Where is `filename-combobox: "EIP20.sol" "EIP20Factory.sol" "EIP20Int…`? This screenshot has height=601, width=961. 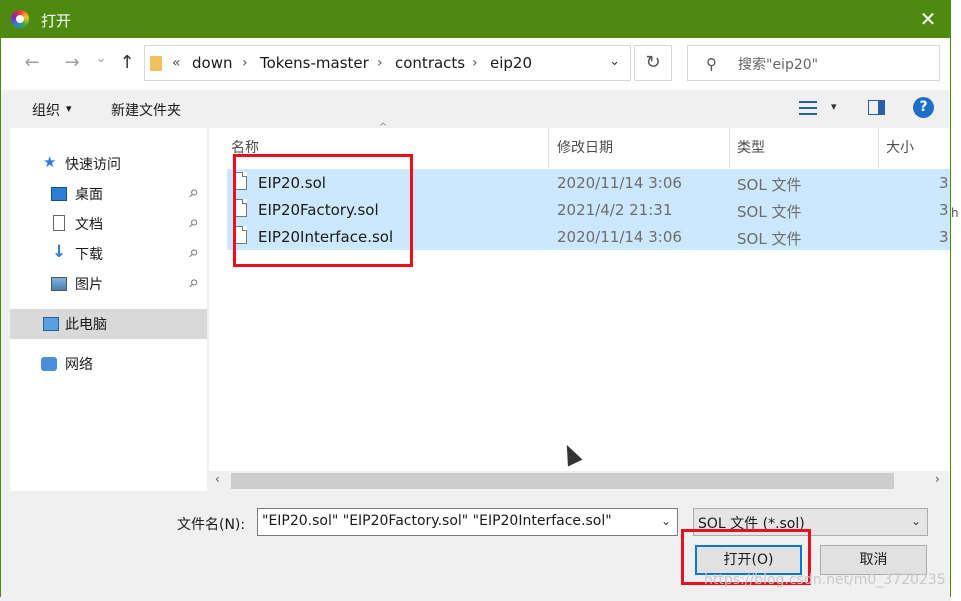 filename-combobox: "EIP20.sol" "EIP20Factory.sol" "EIP20Int… is located at coordinates (467, 522).